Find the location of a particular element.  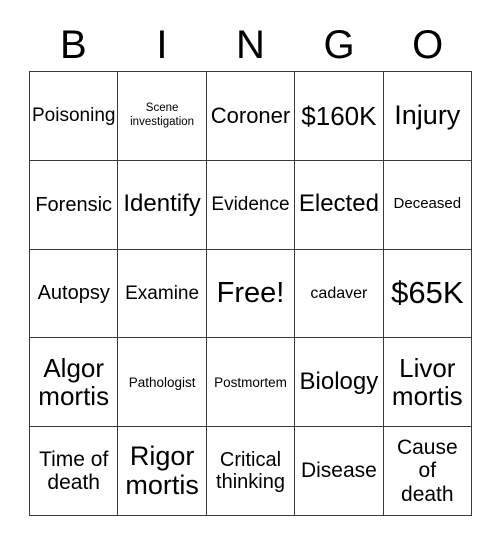

bingo-cell: Postmortem is located at coordinates (251, 383).